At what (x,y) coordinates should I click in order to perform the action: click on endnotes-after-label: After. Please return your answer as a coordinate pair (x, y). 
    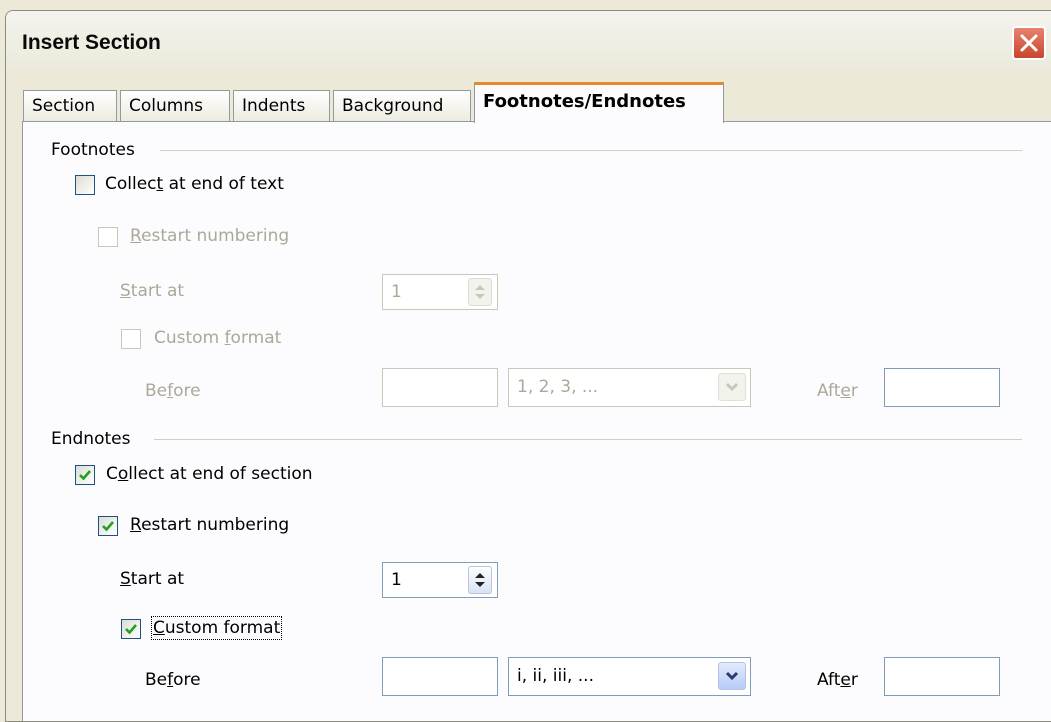
    Looking at the image, I should click on (837, 680).